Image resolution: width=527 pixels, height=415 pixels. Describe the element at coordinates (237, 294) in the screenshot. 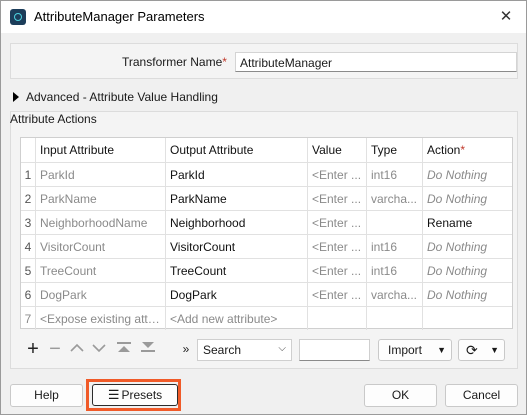

I see `output-attribute-cell: DogPark` at that location.